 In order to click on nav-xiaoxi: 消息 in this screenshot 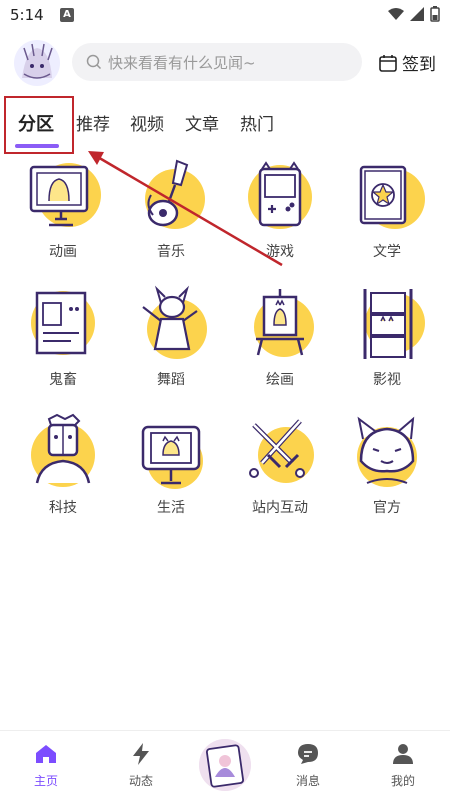, I will do `click(308, 766)`.